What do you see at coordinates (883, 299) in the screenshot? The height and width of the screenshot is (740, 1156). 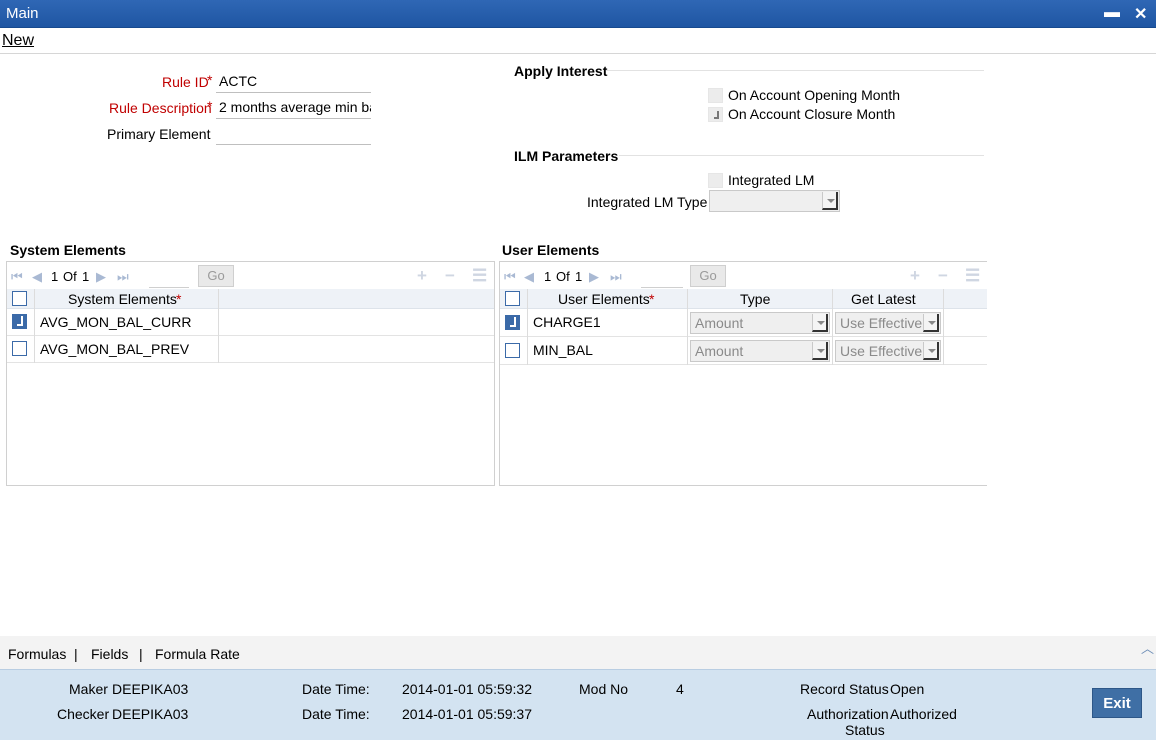 I see `get-latest-column: Get Latest` at bounding box center [883, 299].